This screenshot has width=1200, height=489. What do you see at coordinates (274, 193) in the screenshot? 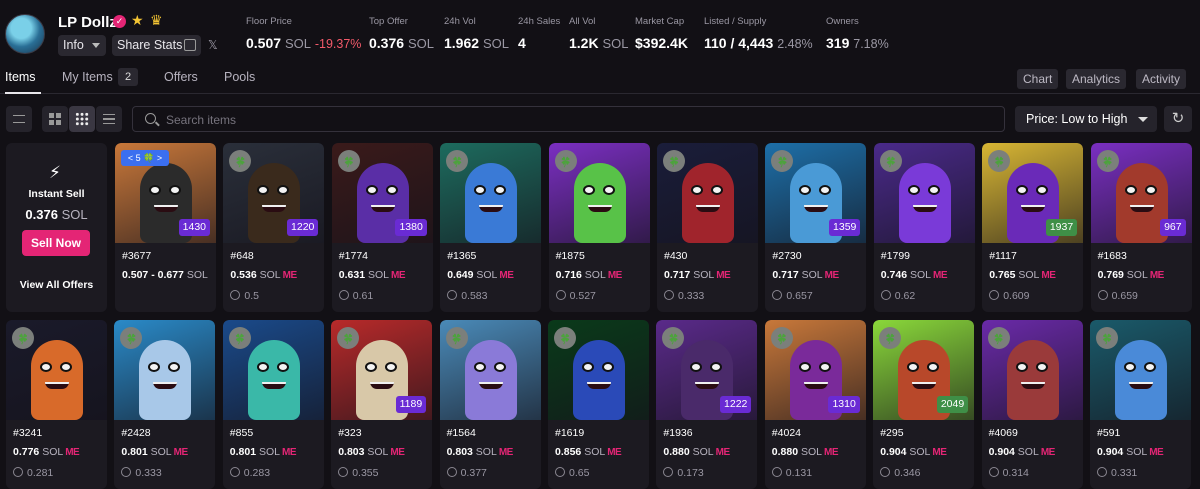
I see `nft-image: 🍀︎ 1220` at bounding box center [274, 193].